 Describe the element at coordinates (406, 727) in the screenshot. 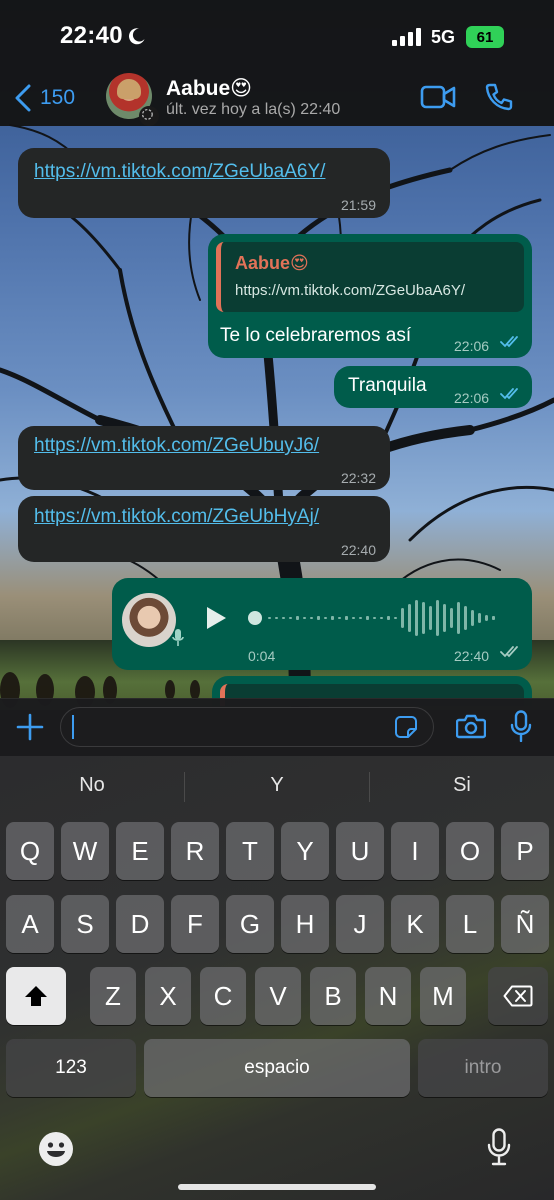

I see `sticker-icon` at that location.